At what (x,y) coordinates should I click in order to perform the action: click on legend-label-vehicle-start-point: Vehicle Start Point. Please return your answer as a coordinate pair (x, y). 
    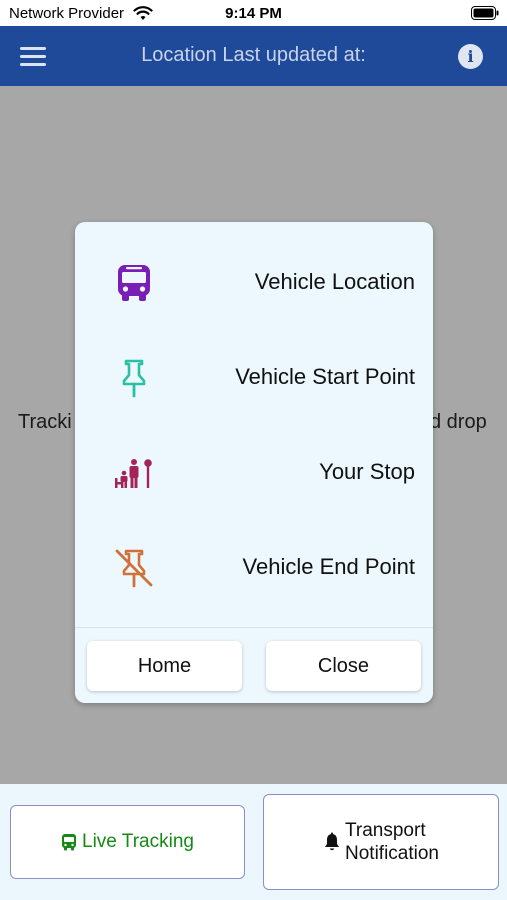
    Looking at the image, I should click on (325, 376).